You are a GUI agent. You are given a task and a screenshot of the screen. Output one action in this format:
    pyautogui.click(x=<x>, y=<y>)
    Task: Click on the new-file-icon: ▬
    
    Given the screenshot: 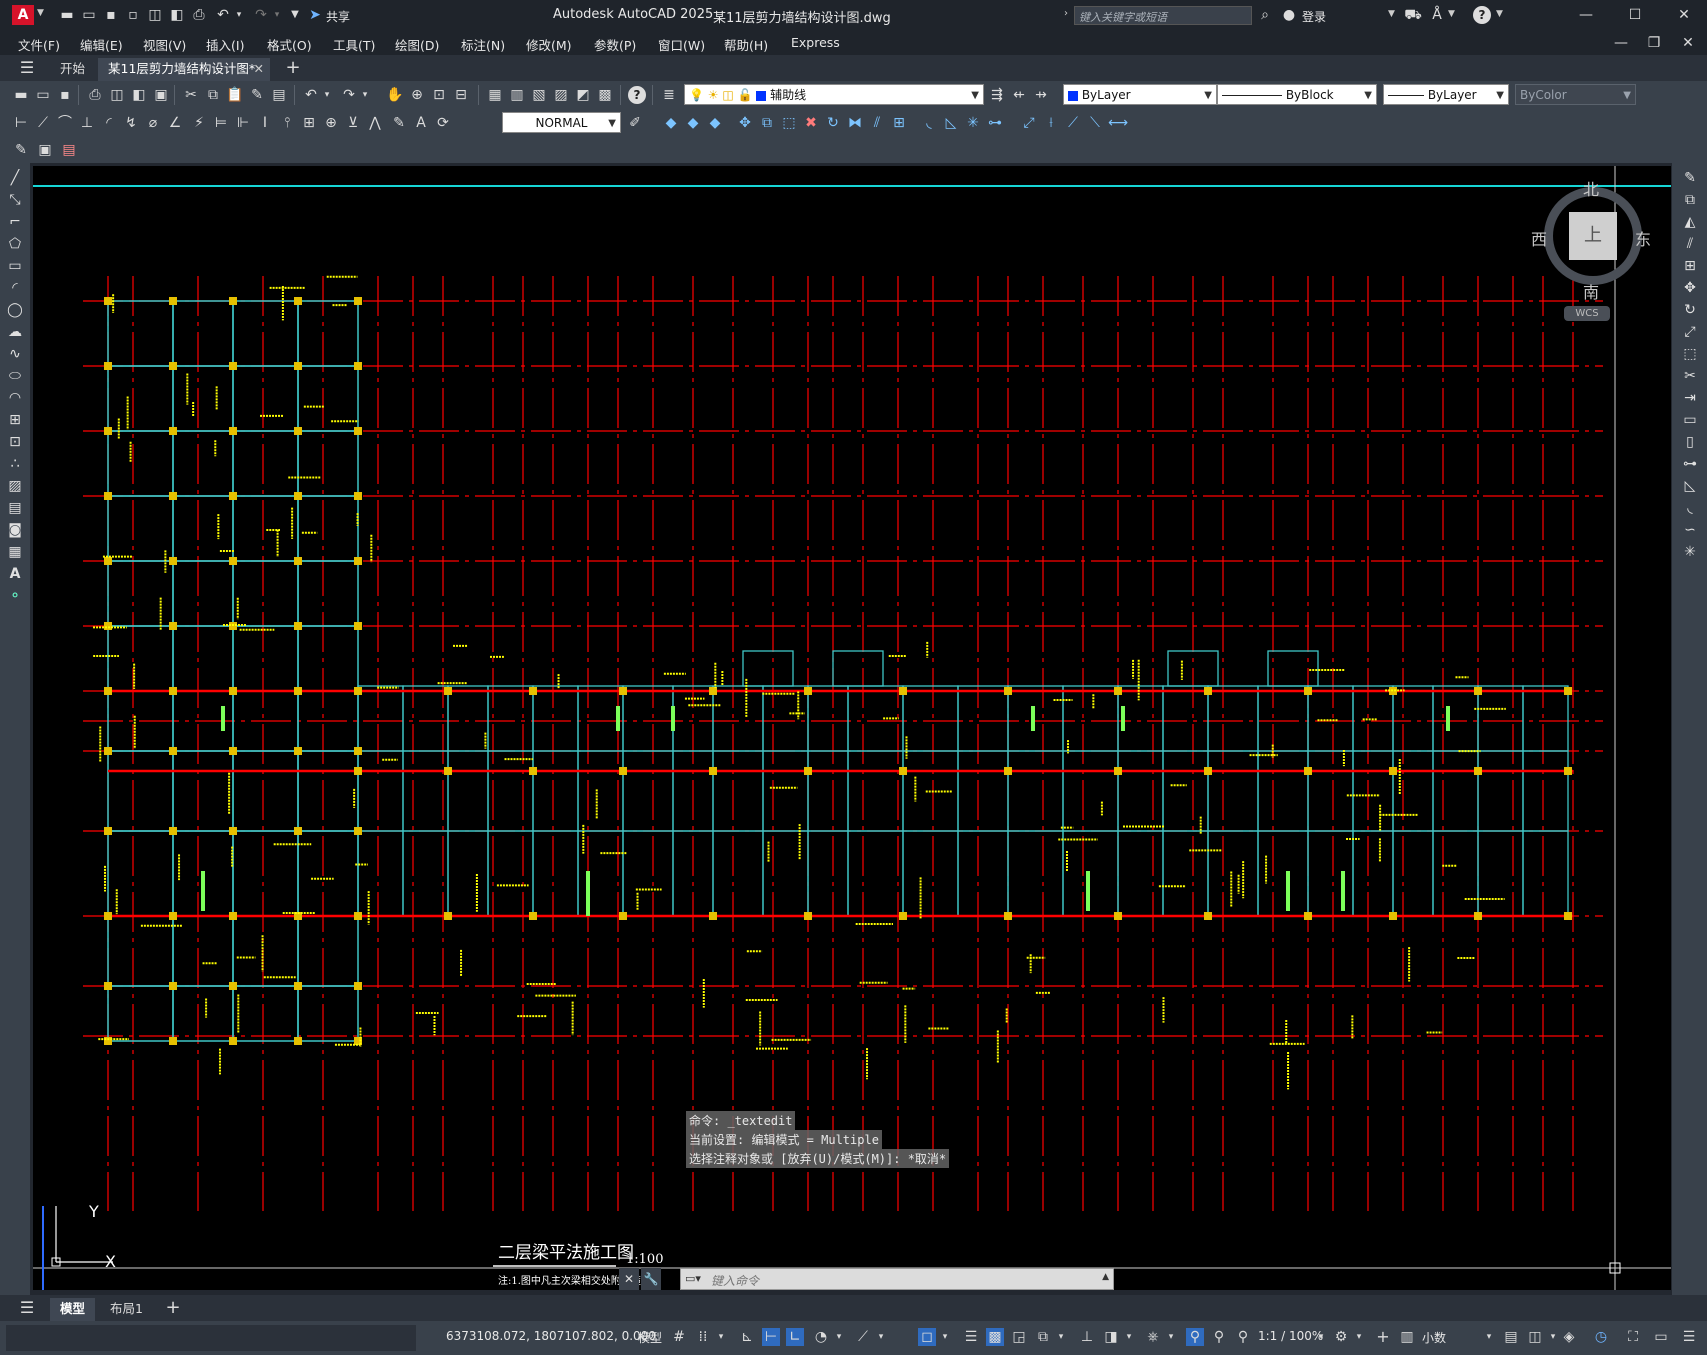 What is the action you would take?
    pyautogui.click(x=67, y=15)
    